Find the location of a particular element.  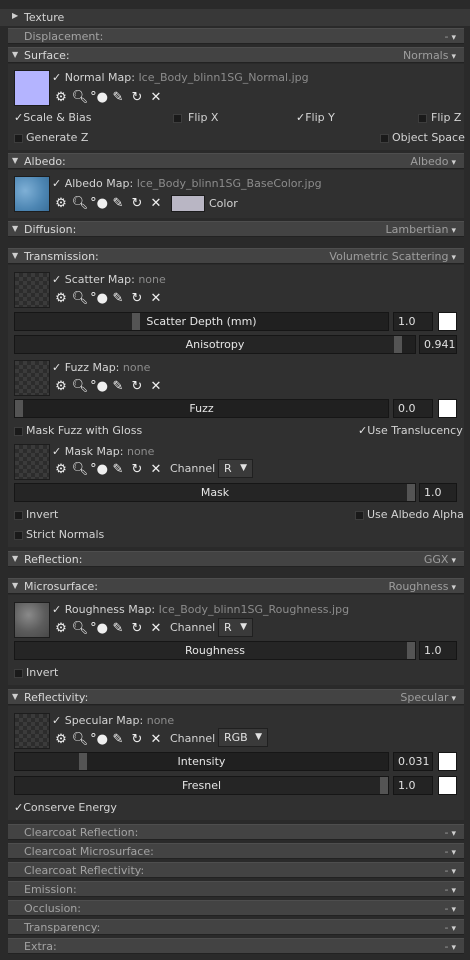

use-translucency-checkbox: ✓Use Translucency is located at coordinates (410, 430).